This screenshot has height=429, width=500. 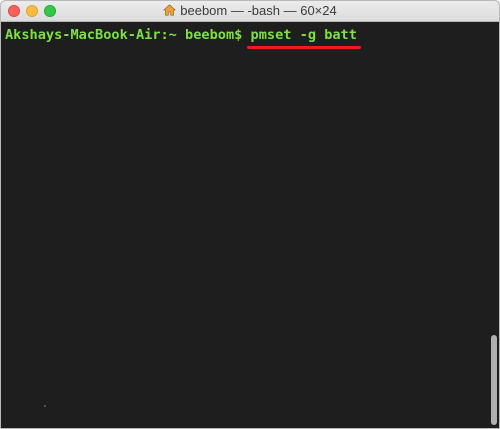 What do you see at coordinates (303, 35) in the screenshot?
I see `command-text: pmset -g batt` at bounding box center [303, 35].